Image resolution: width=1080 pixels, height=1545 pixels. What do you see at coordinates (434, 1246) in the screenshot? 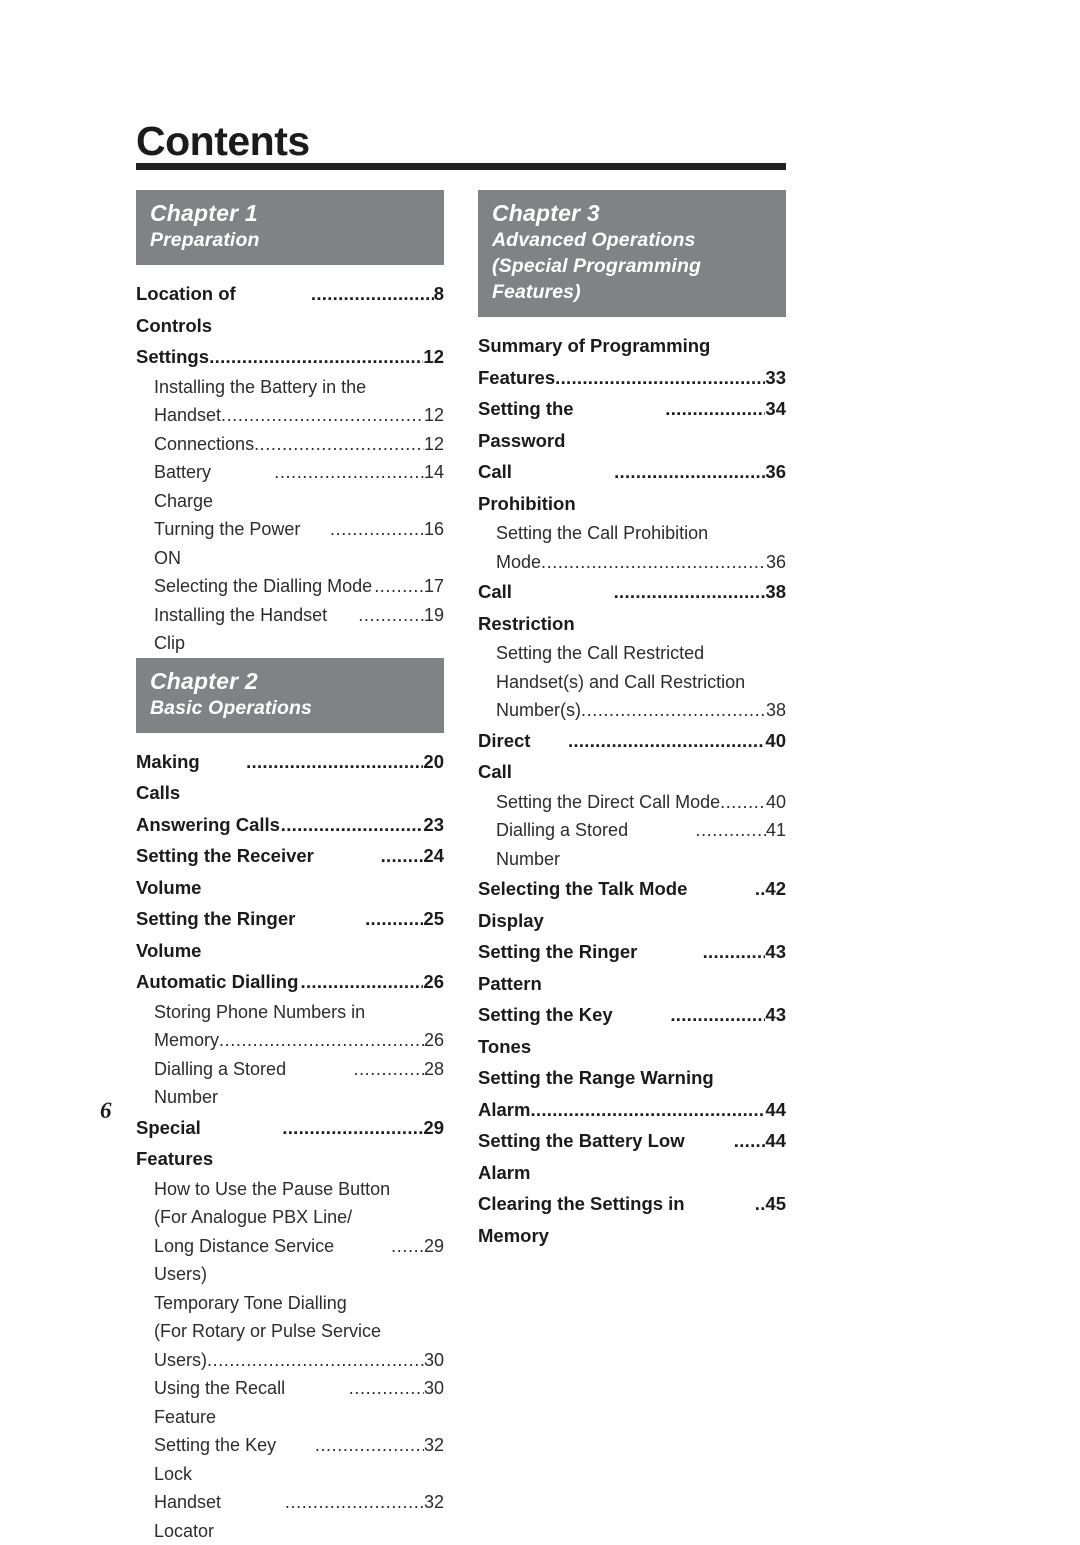
I see `toc-entry-page-number: 29` at bounding box center [434, 1246].